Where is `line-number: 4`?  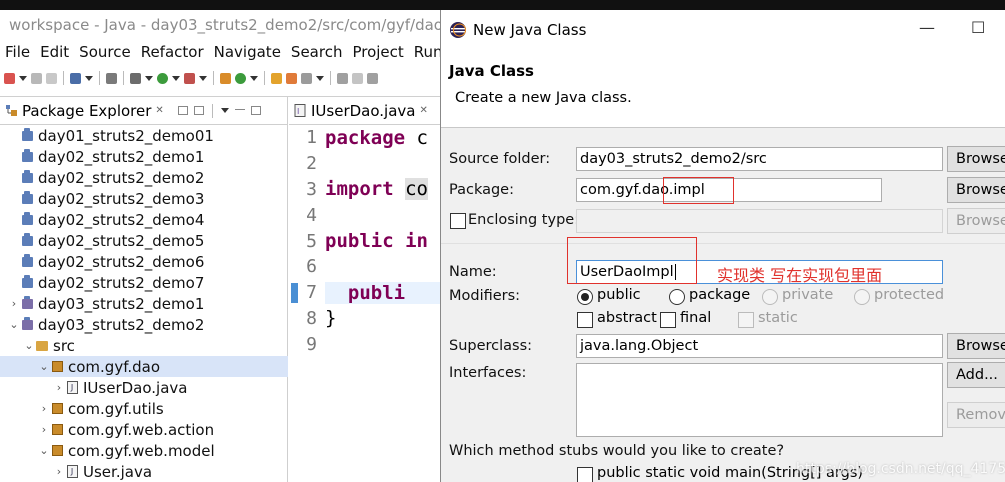 line-number: 4 is located at coordinates (311, 215).